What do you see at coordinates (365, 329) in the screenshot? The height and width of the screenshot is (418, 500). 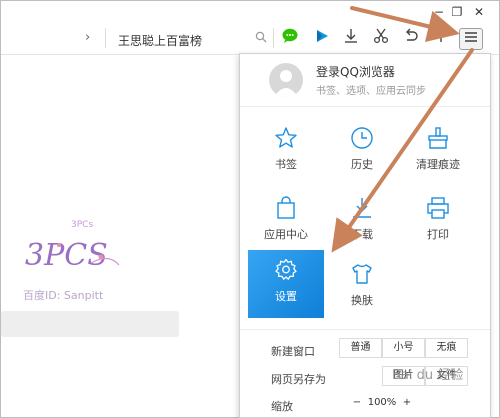 I see `menu-divider` at bounding box center [365, 329].